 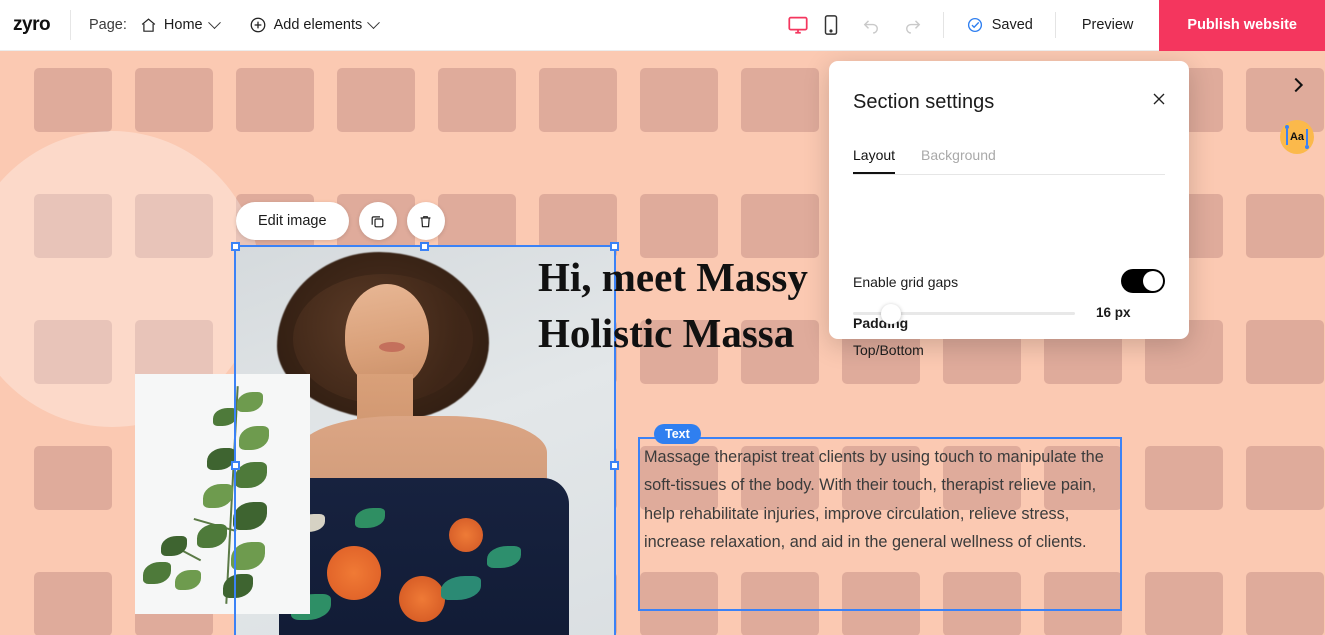 What do you see at coordinates (798, 25) in the screenshot?
I see `desktop-icon` at bounding box center [798, 25].